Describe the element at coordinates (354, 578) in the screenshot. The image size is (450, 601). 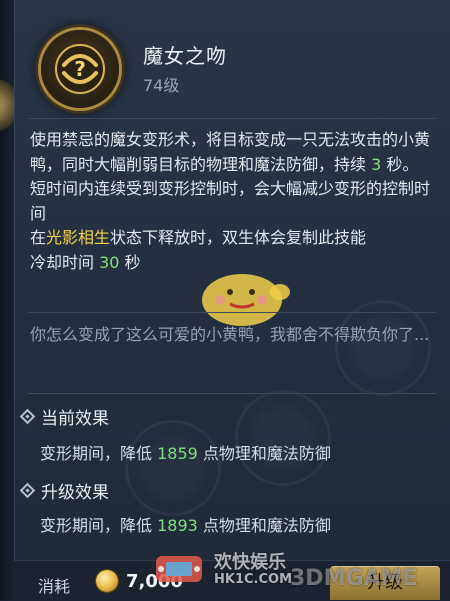
I see `watermark-brand: 3DMGAME` at that location.